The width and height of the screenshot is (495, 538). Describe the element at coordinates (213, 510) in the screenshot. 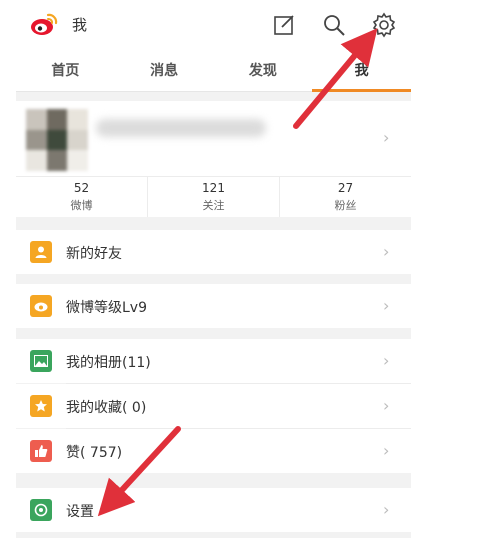

I see `menu-settings: 设置 ›` at that location.